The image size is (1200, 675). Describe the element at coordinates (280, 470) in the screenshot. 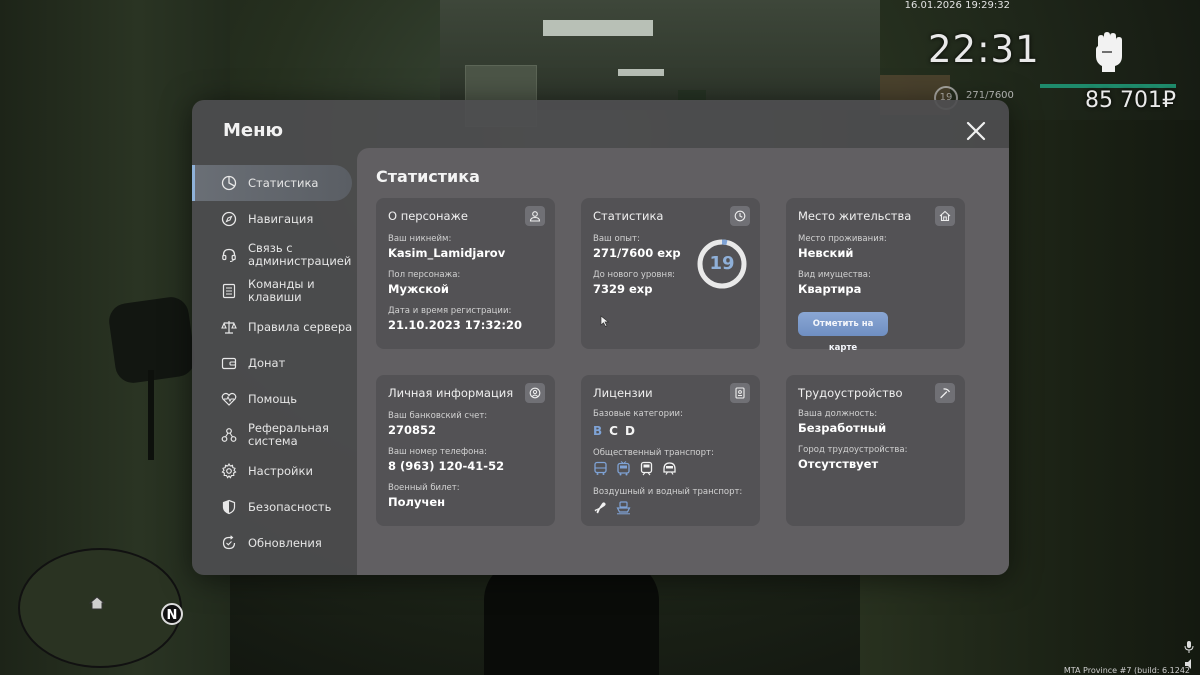

I see `sidebar-item-label: Настройки` at that location.